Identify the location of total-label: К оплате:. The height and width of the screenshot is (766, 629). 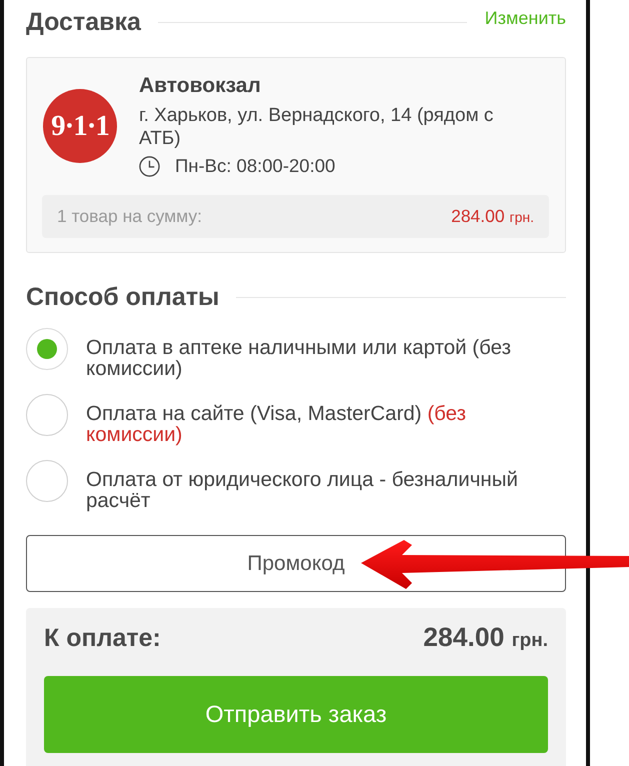
(102, 638).